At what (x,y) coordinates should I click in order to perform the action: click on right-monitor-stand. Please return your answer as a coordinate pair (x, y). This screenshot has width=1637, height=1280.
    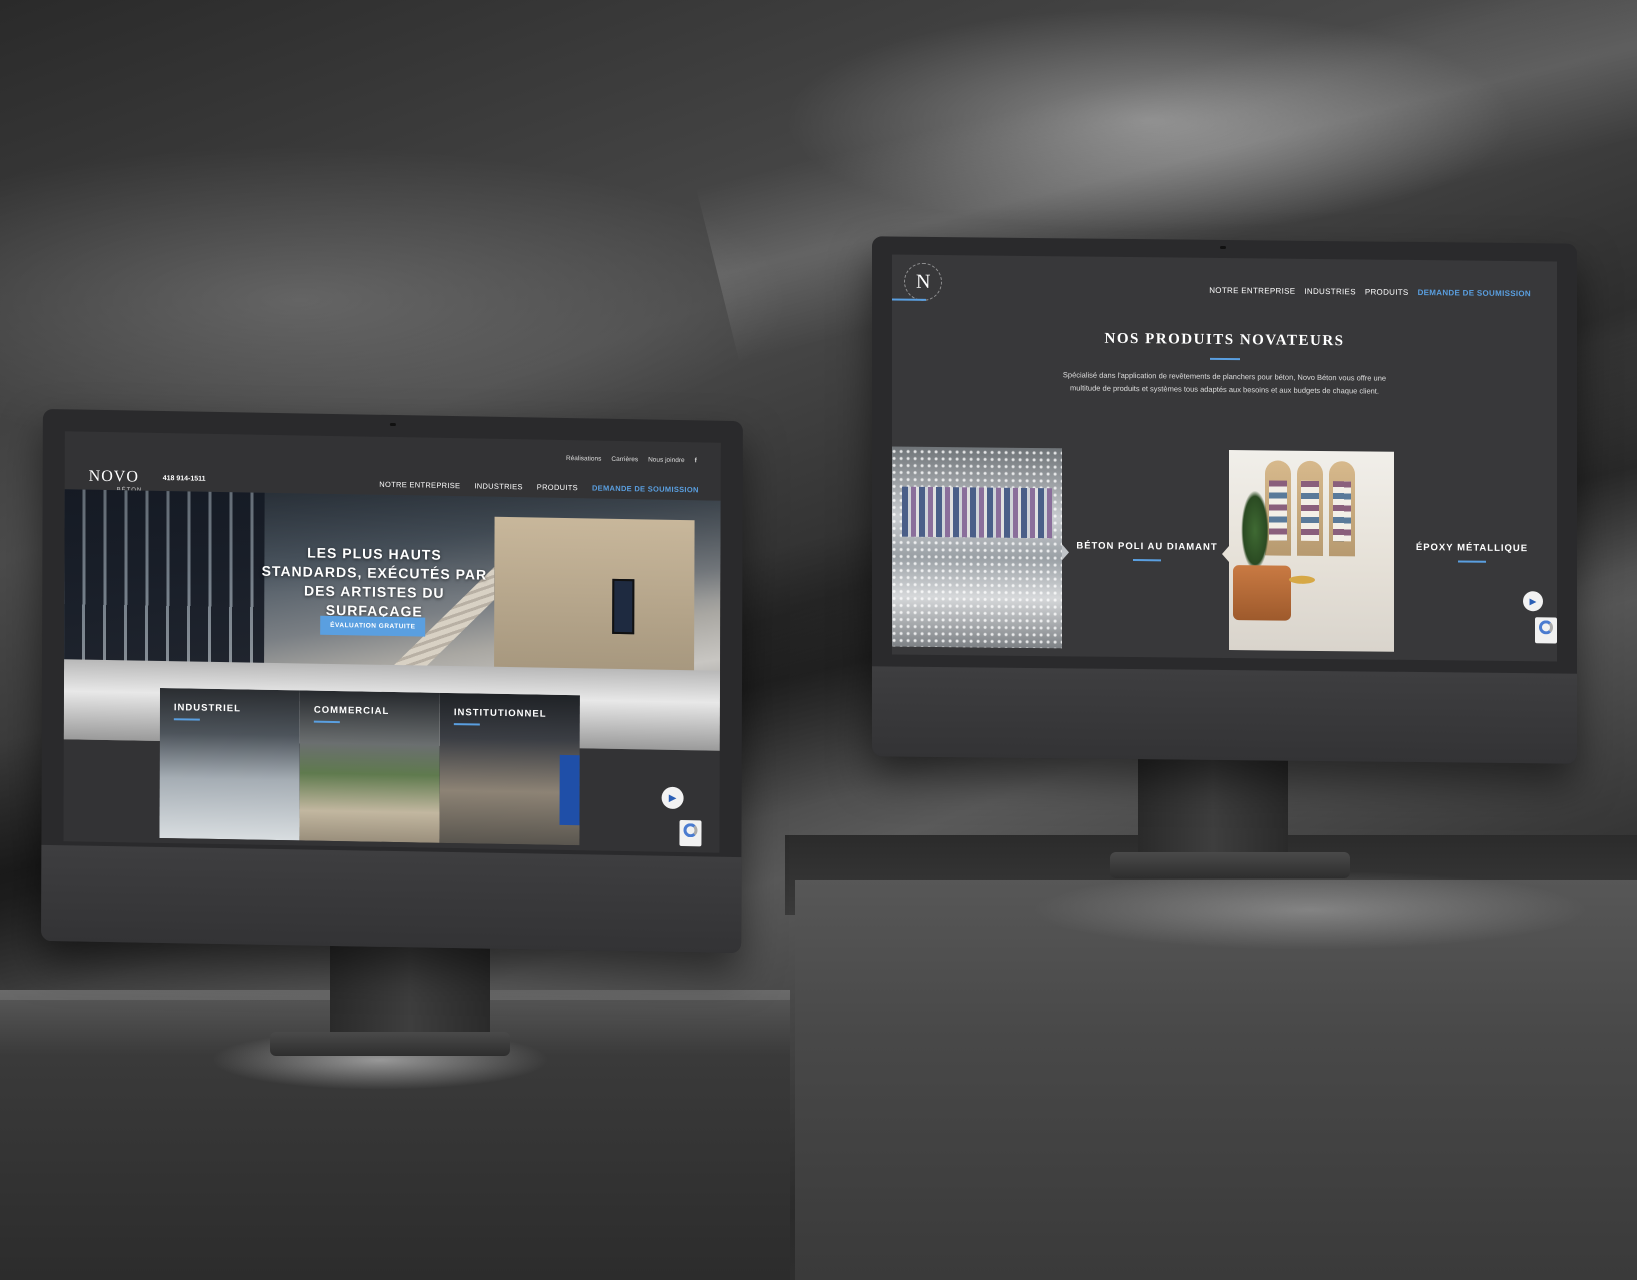
    Looking at the image, I should click on (1213, 810).